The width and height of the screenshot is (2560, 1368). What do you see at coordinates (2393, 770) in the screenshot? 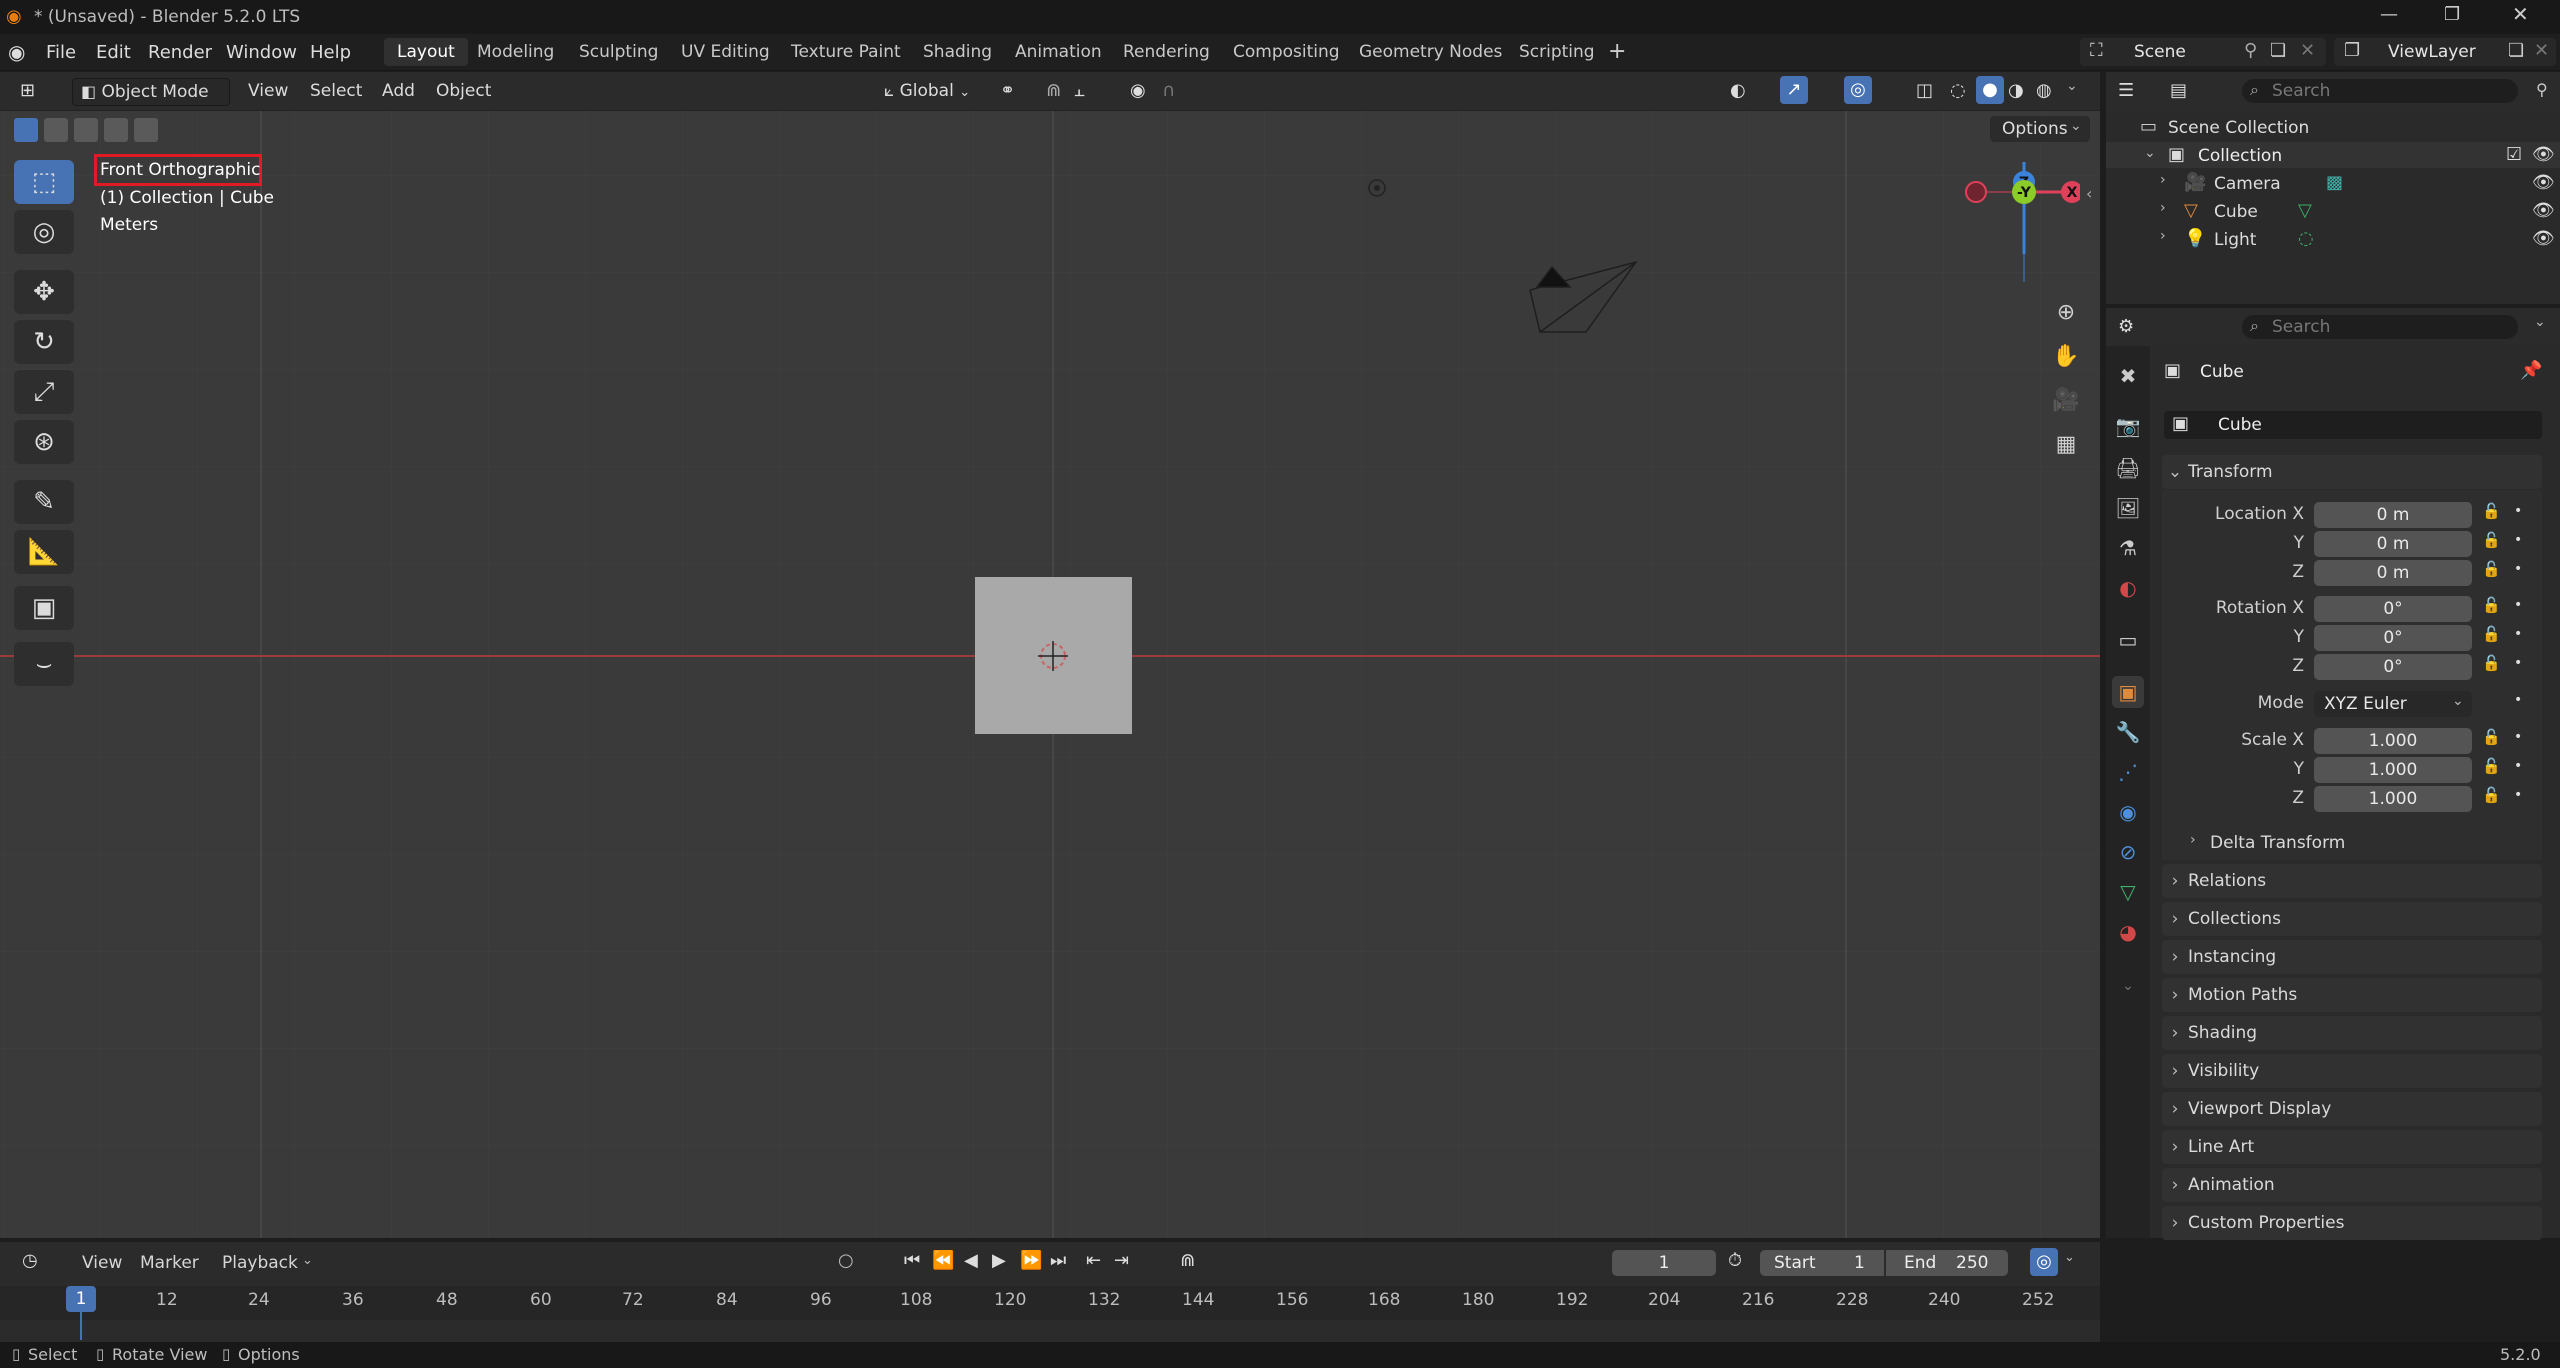
I see `scale-y-field: 1.000` at bounding box center [2393, 770].